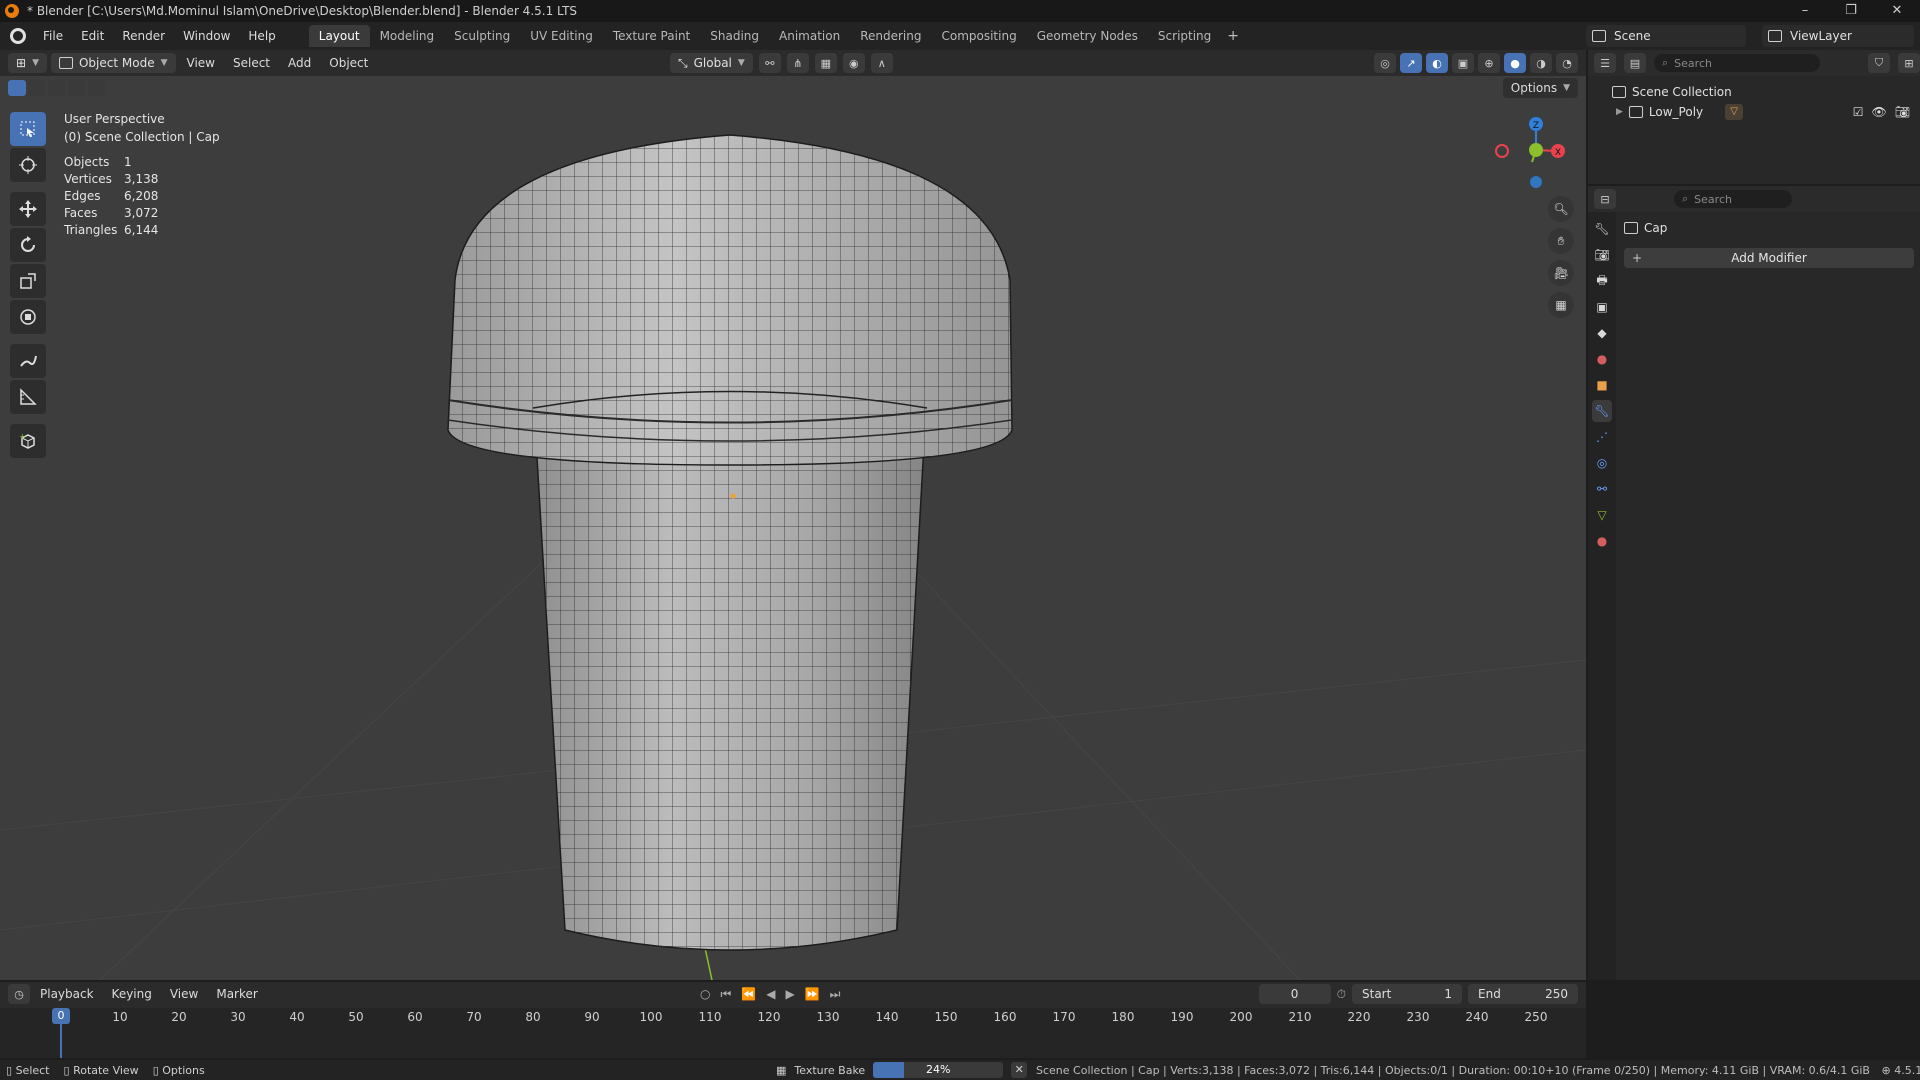 The height and width of the screenshot is (1080, 1920). What do you see at coordinates (651, 36) in the screenshot?
I see `tab-texture-paint: Texture Paint` at bounding box center [651, 36].